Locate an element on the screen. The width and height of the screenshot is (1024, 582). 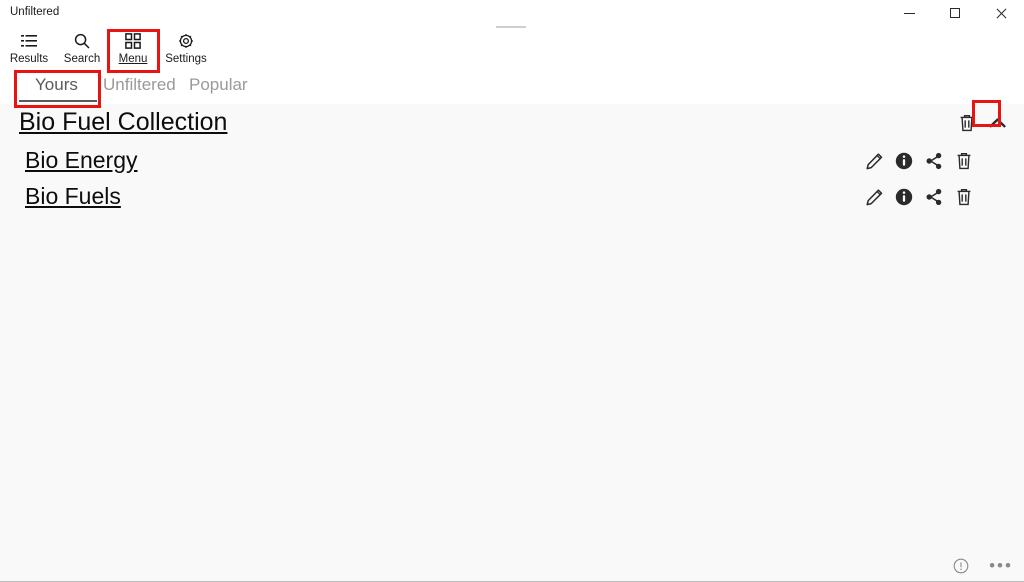
collection-actions is located at coordinates (982, 123).